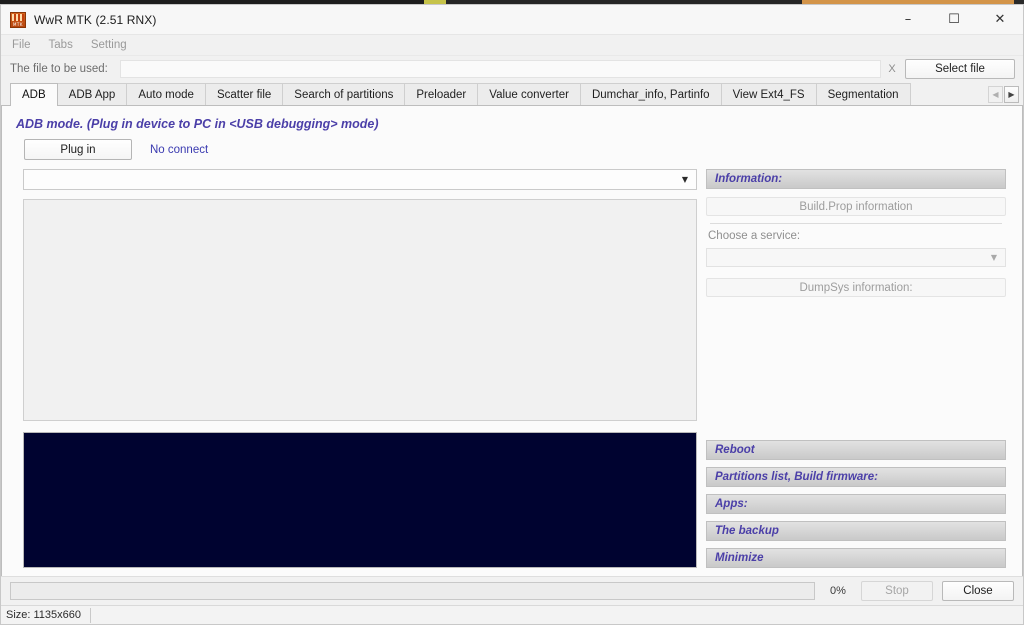 The width and height of the screenshot is (1024, 625). Describe the element at coordinates (18, 19) in the screenshot. I see `mtk-logo-icon: MTK` at that location.